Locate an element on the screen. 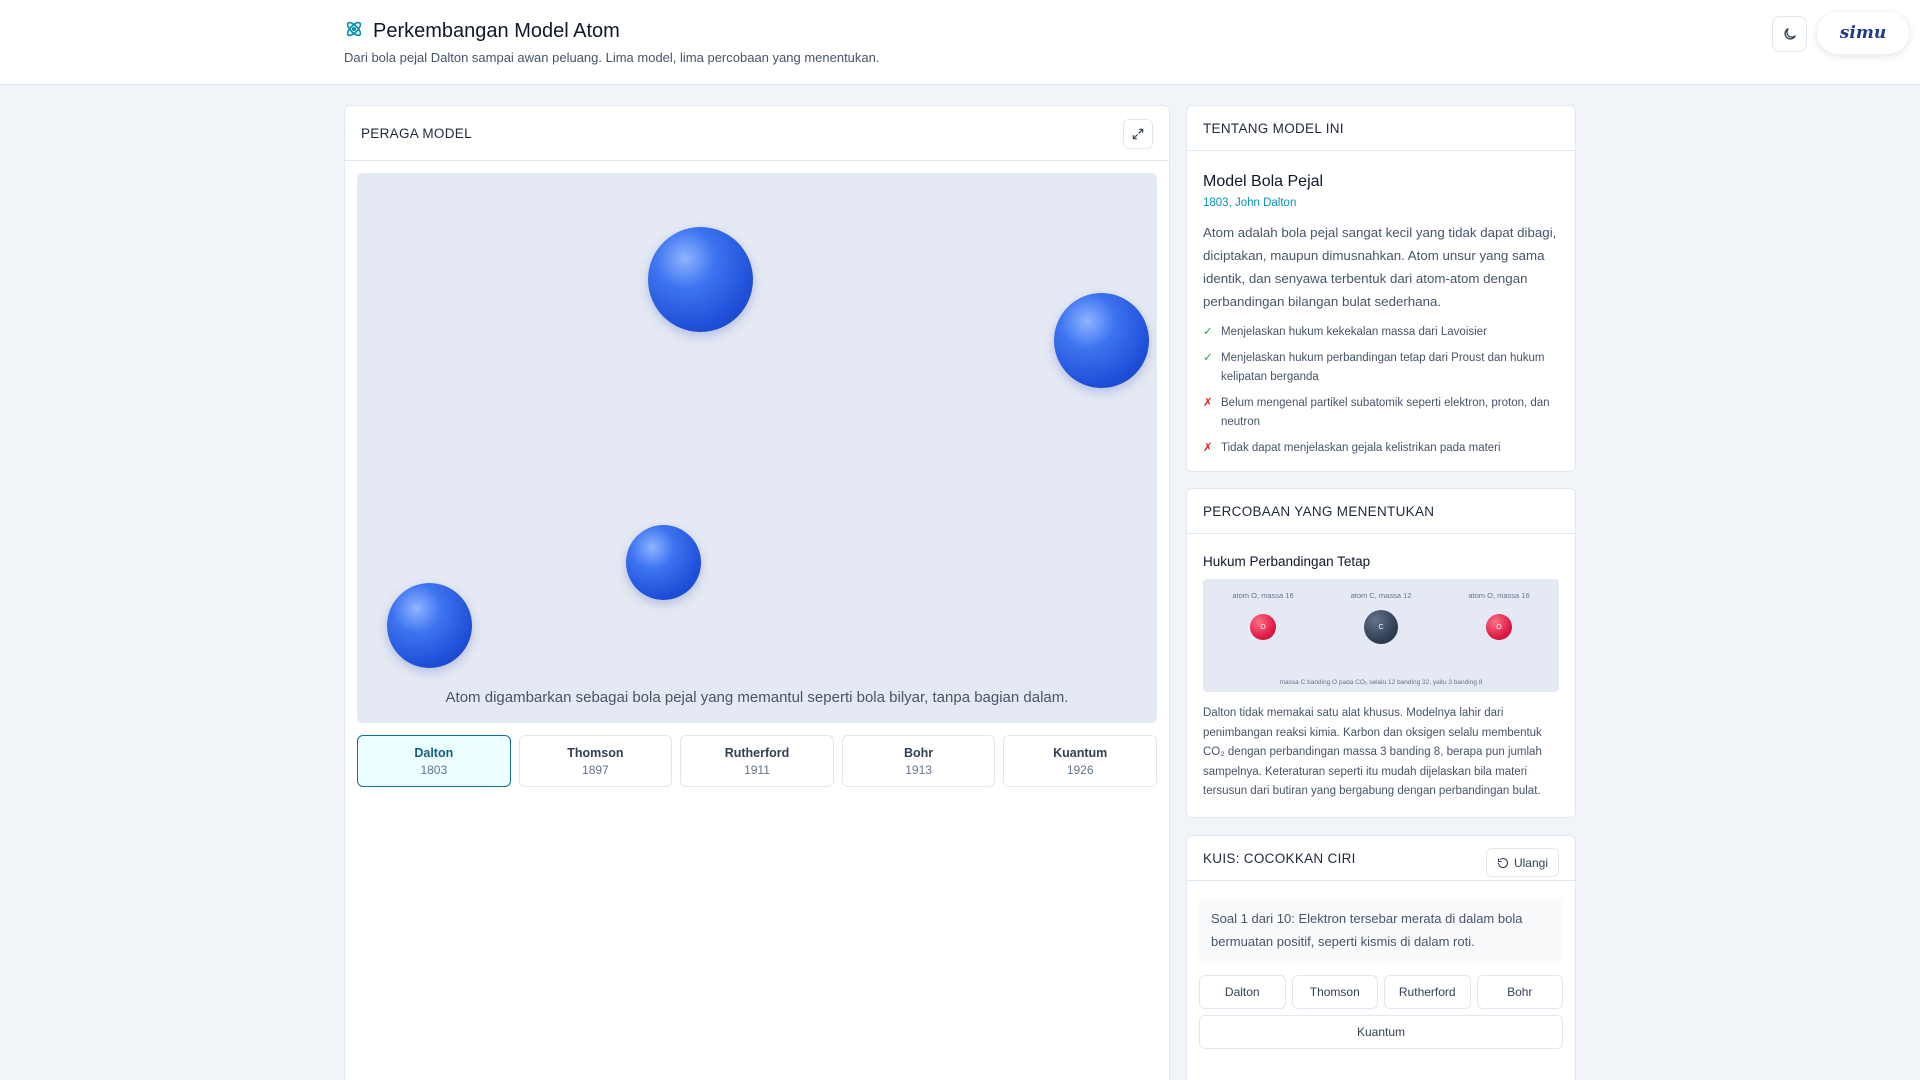 The width and height of the screenshot is (1920, 1080). atom-icon is located at coordinates (354, 31).